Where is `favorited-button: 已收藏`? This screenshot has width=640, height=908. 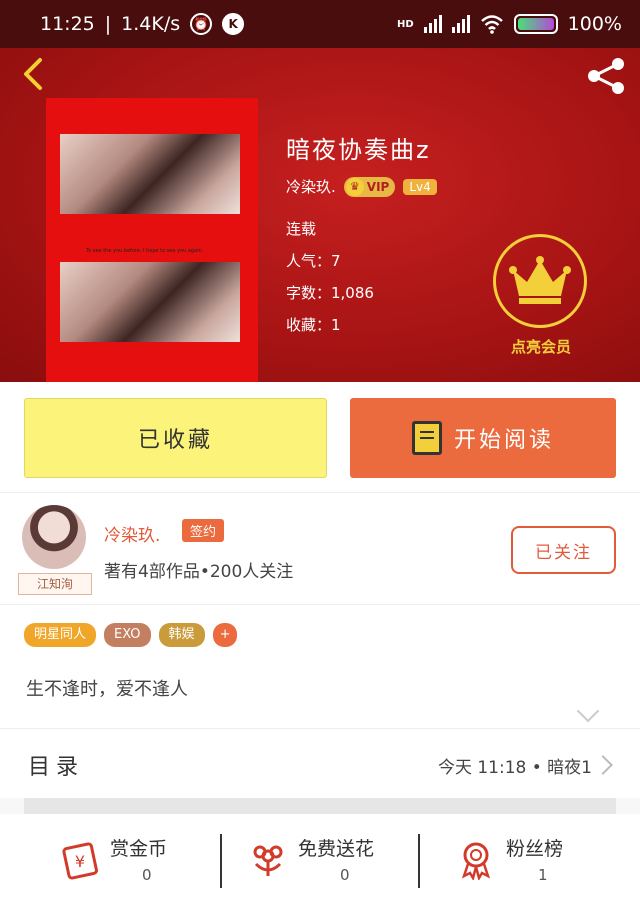
favorited-button: 已收藏 is located at coordinates (175, 438).